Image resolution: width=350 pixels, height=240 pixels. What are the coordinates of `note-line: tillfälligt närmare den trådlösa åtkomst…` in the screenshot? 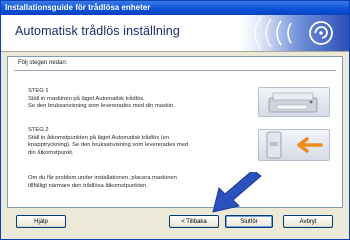 It's located at (88, 185).